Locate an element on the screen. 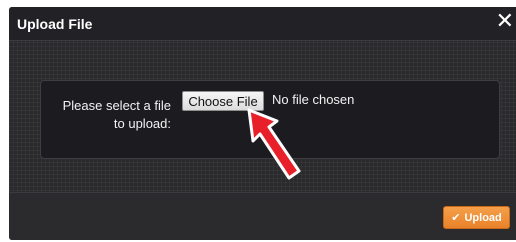 The image size is (516, 242). upload-button-label: Upload is located at coordinates (483, 217).